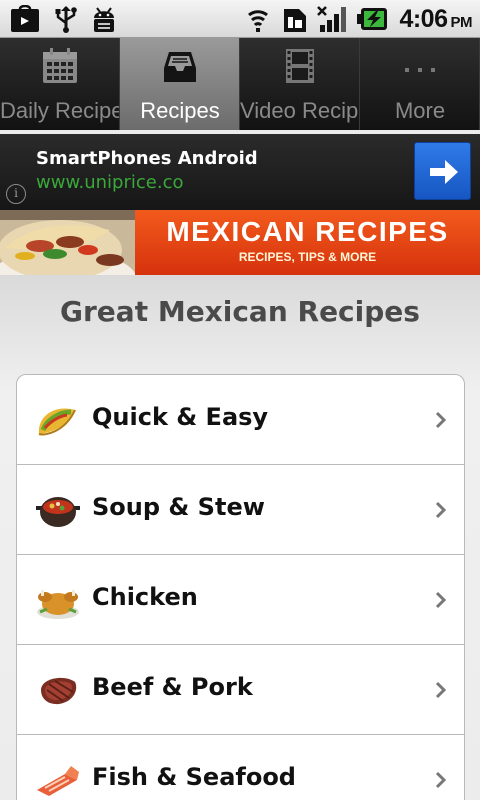 The image size is (480, 800). What do you see at coordinates (109, 182) in the screenshot?
I see `ad-url: www.uniprice.co` at bounding box center [109, 182].